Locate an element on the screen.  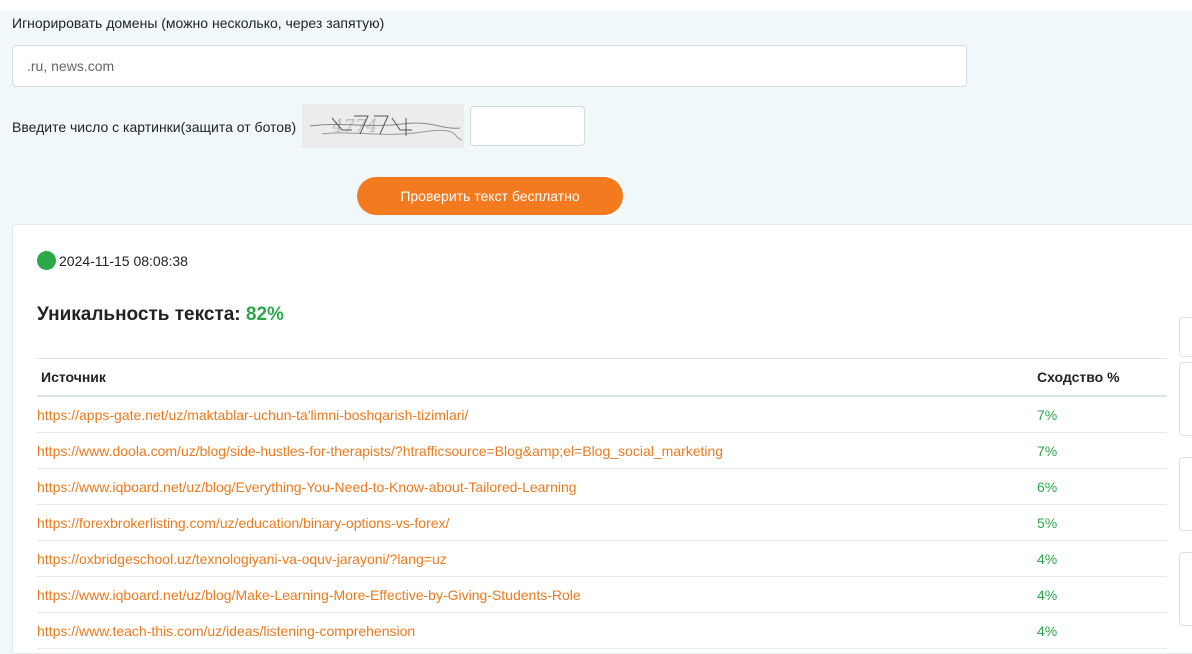
result-status: 2024-11-15 08:08:38 is located at coordinates (112, 260).